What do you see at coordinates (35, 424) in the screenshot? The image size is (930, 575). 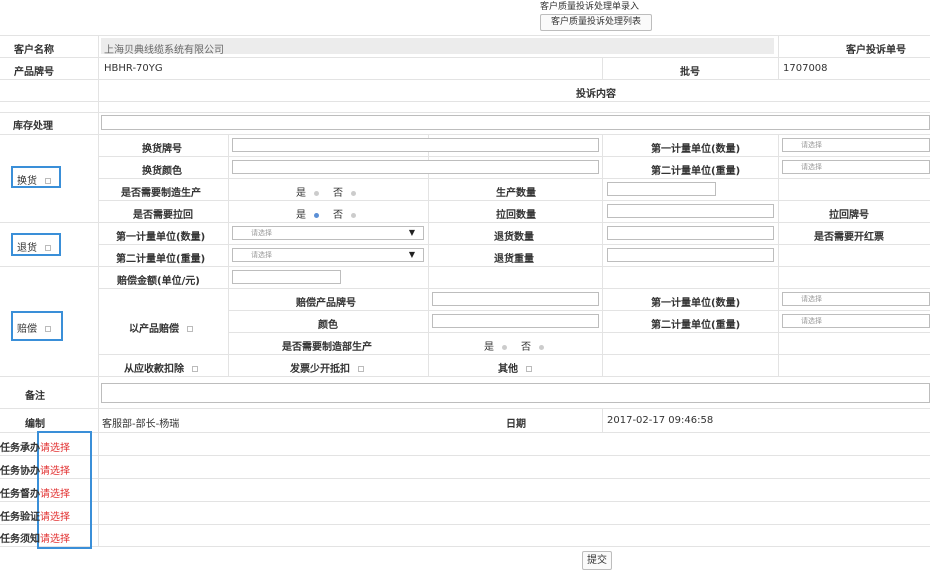 I see `editor-label: 编制` at bounding box center [35, 424].